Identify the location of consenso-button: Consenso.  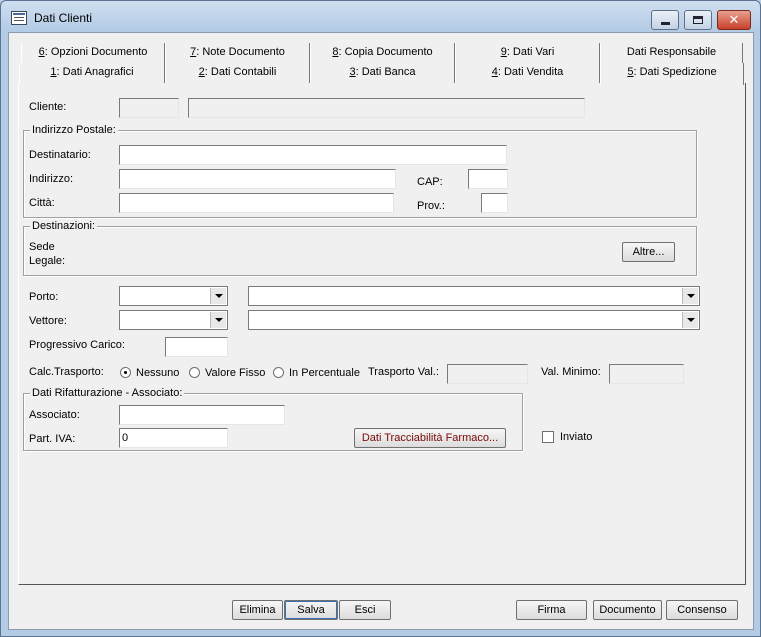
(702, 610).